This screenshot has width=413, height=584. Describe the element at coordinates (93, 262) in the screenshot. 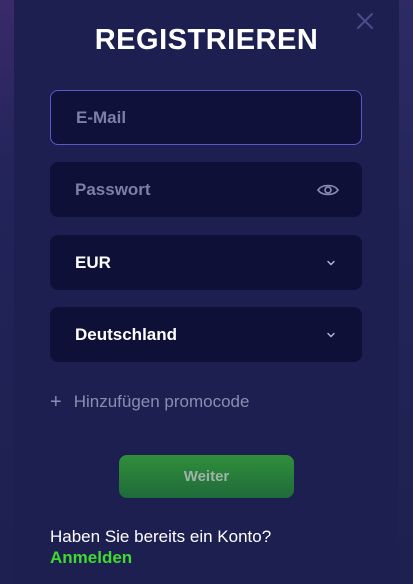

I see `currency-value: EUR` at that location.